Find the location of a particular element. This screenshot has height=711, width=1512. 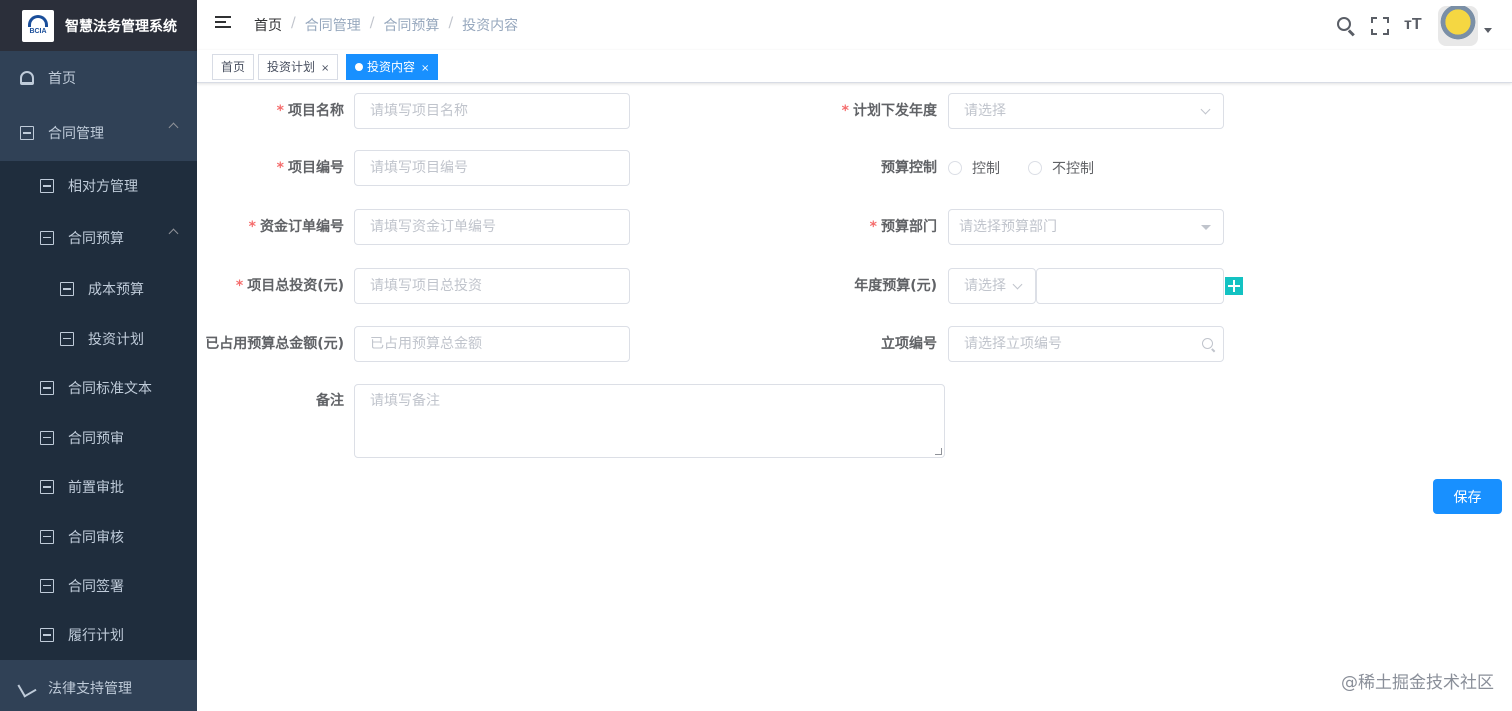

budget-control-label: 预算控制 is located at coordinates (909, 168).